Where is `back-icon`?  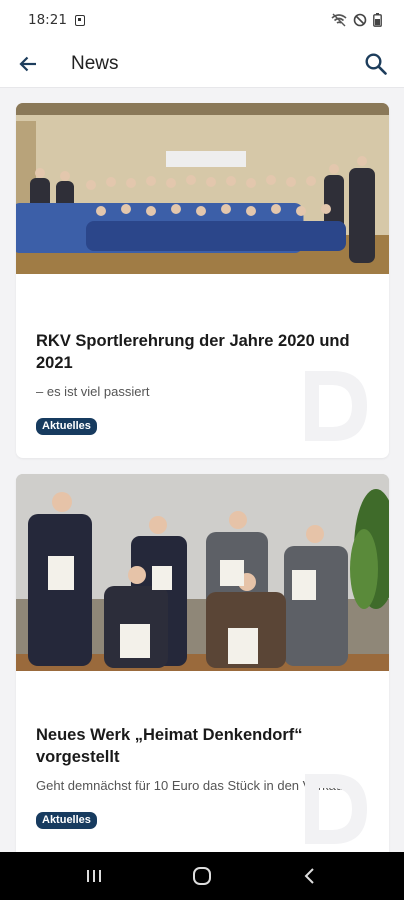
back-icon is located at coordinates (309, 876).